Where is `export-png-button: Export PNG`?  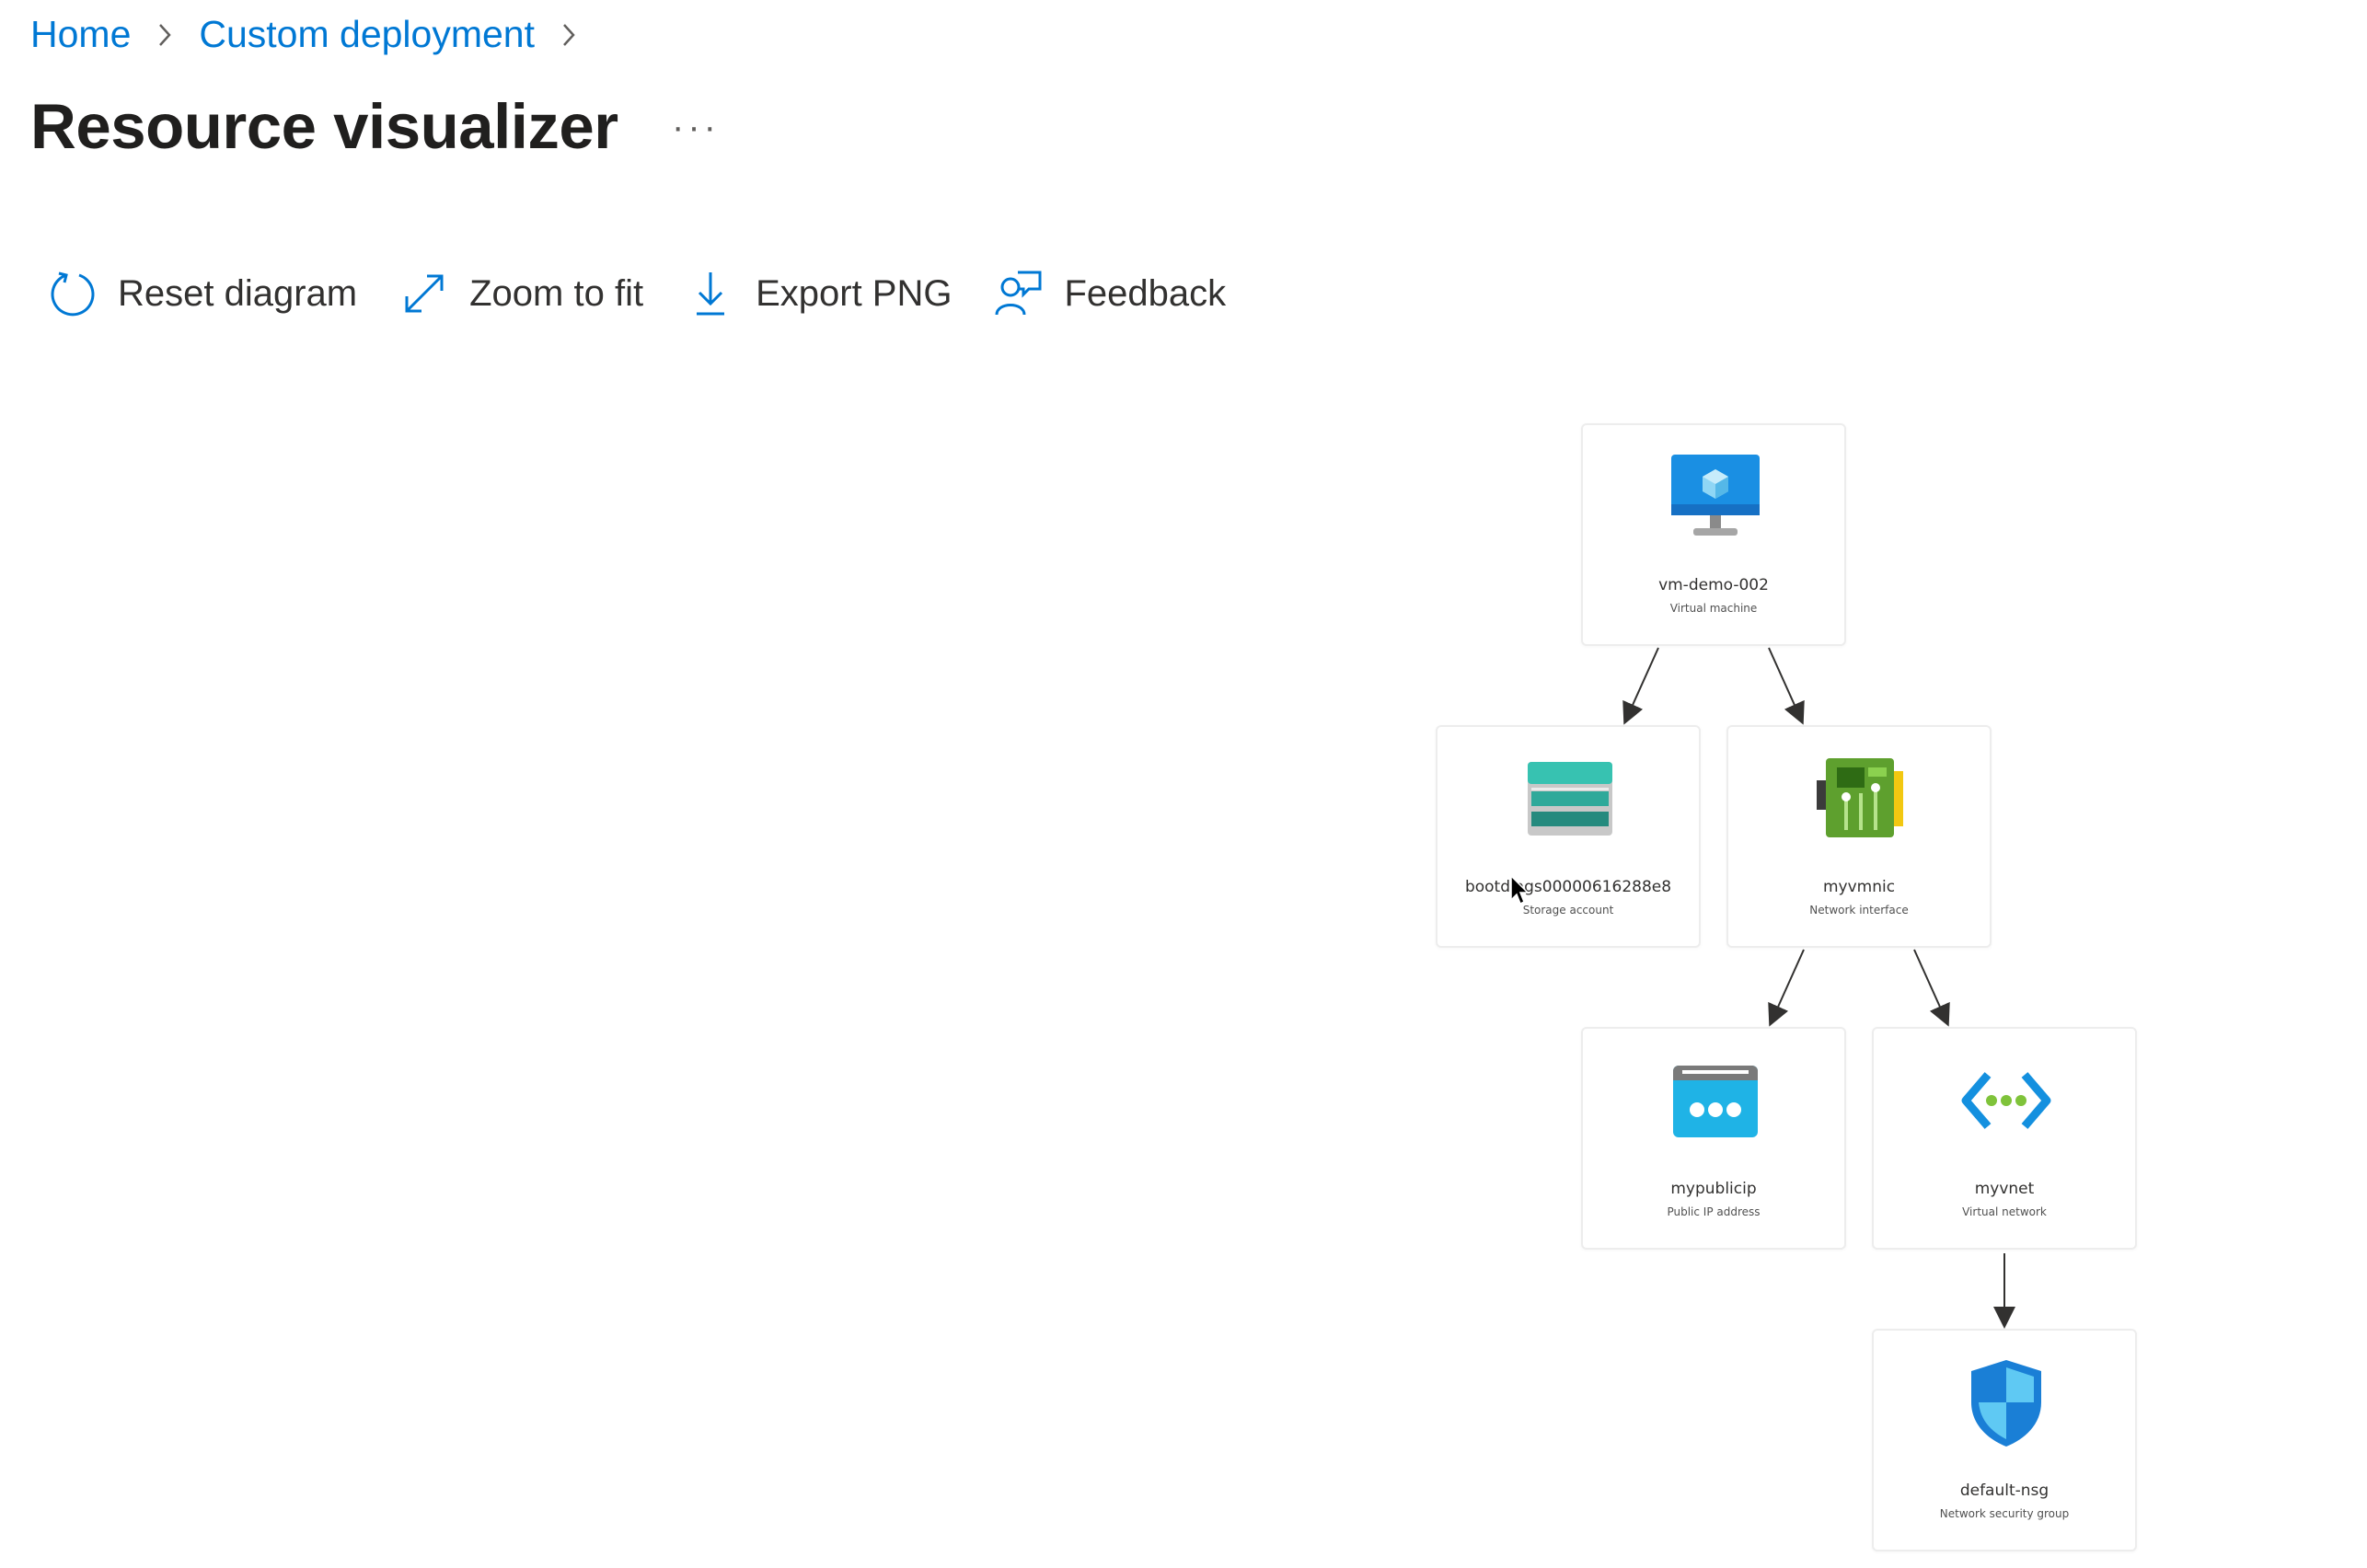 export-png-button: Export PNG is located at coordinates (819, 293).